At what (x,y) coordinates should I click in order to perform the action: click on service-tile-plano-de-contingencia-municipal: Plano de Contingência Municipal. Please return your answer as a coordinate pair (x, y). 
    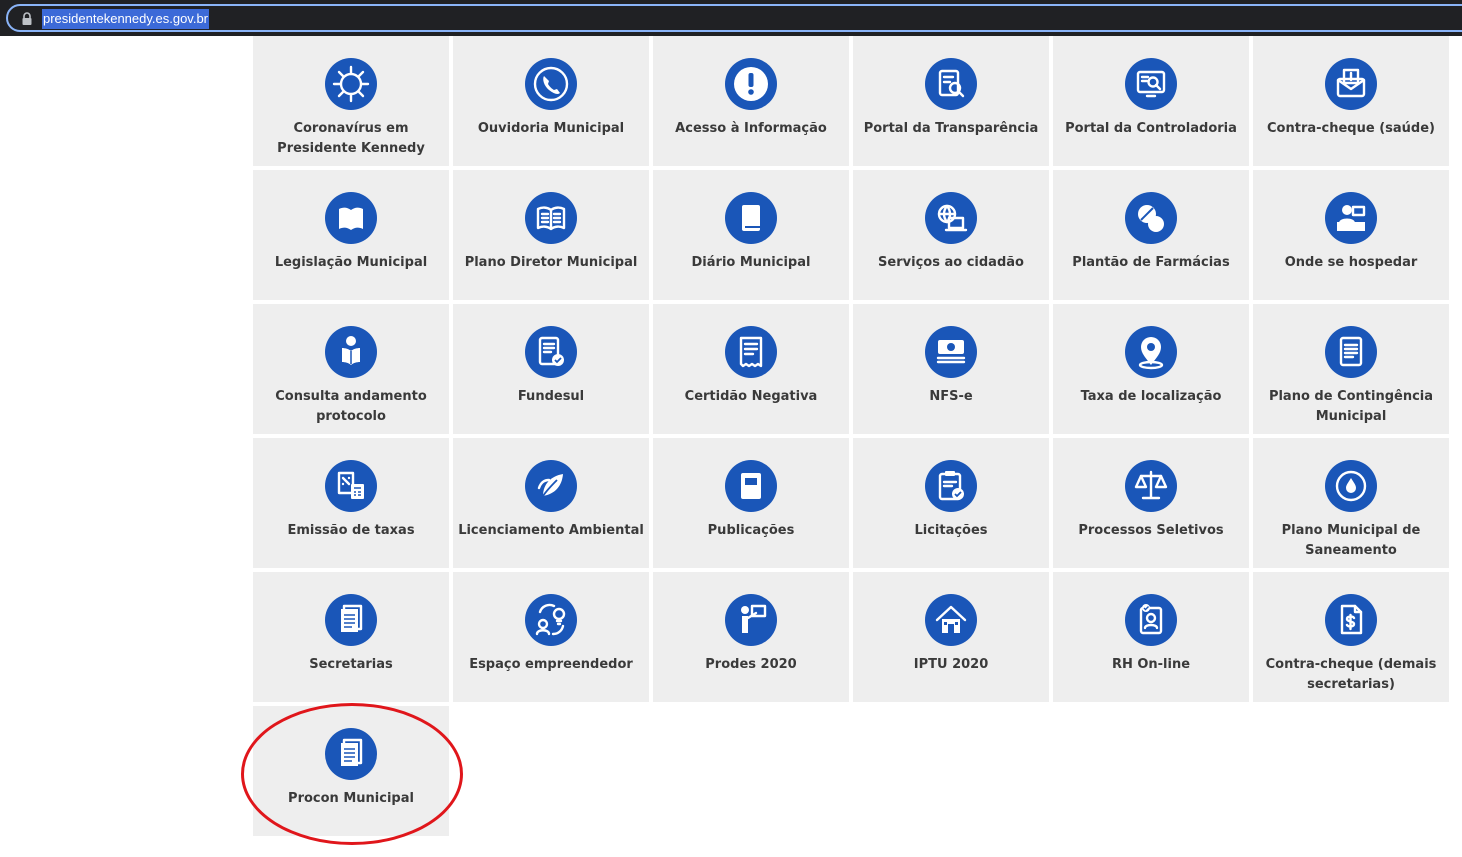
    Looking at the image, I should click on (1351, 369).